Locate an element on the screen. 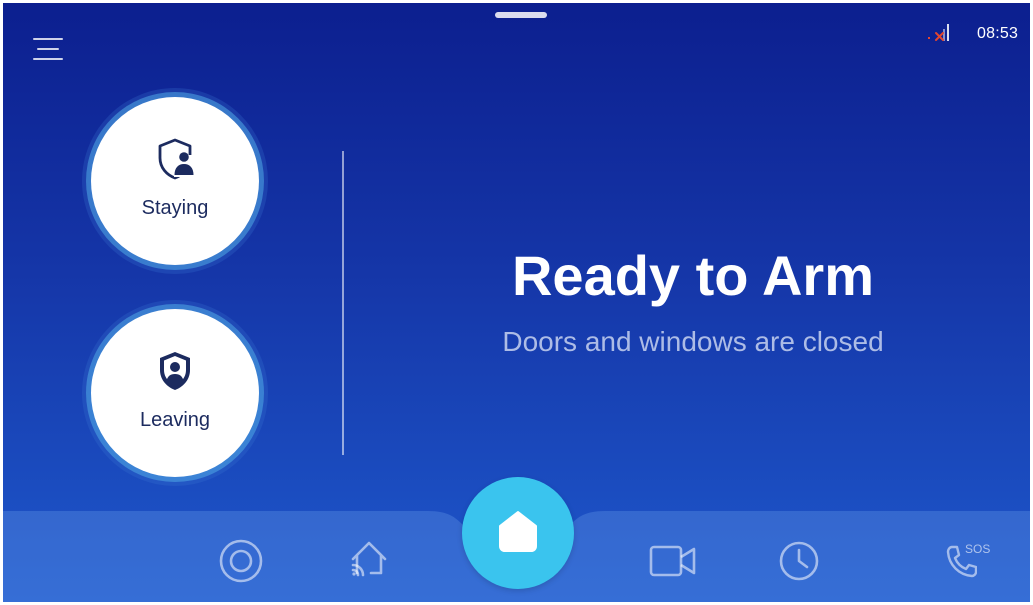 This screenshot has height=605, width=1033. shield-person-icon is located at coordinates (176, 159).